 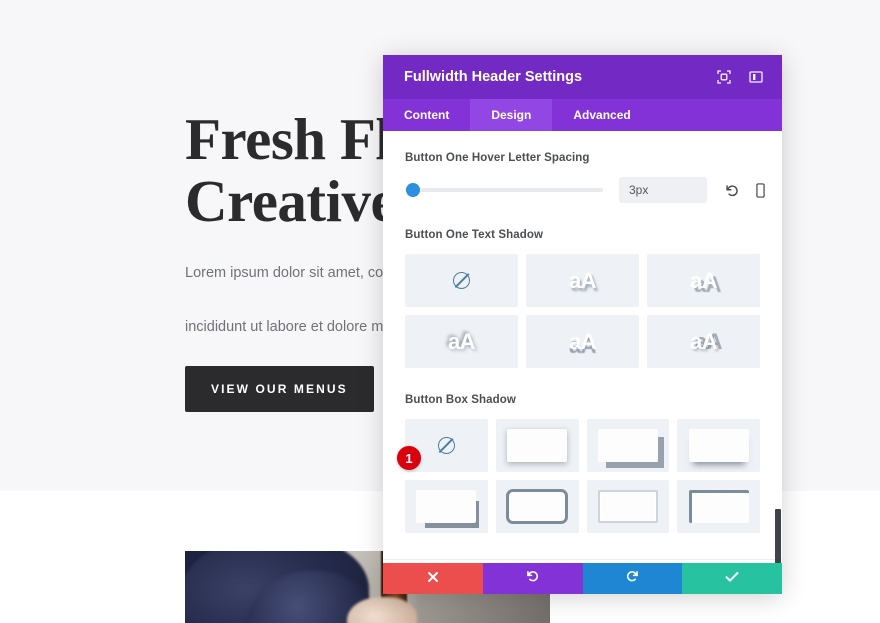 I want to click on letter-spacing-control, so click(x=585, y=190).